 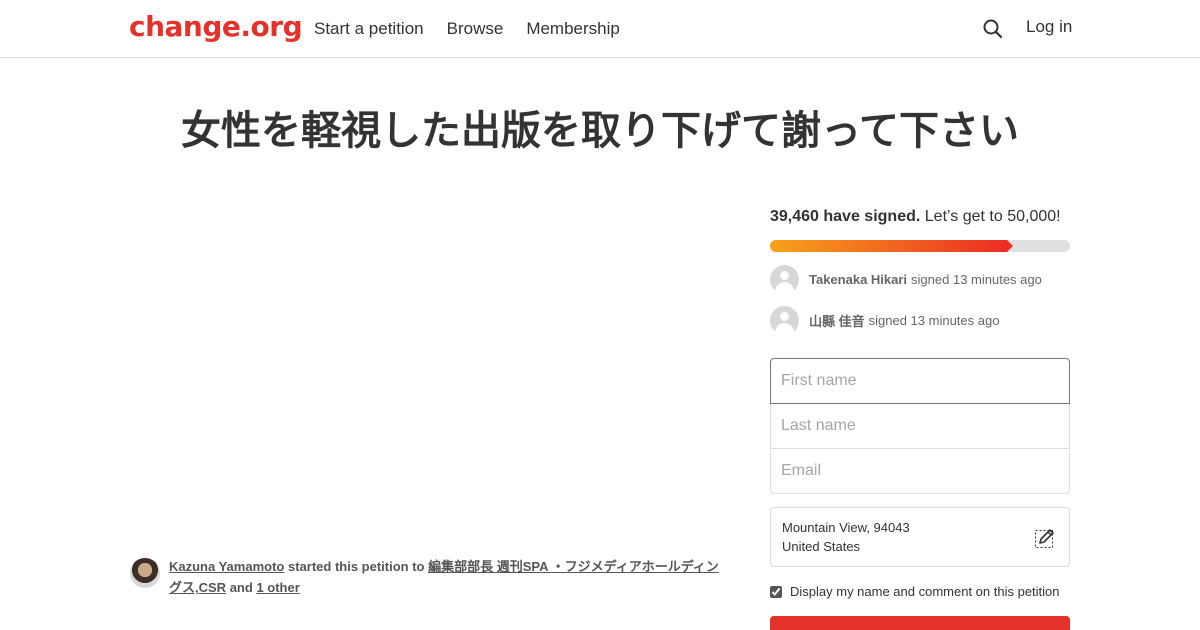 I want to click on signer-name: 山縣 佳音, so click(x=837, y=321).